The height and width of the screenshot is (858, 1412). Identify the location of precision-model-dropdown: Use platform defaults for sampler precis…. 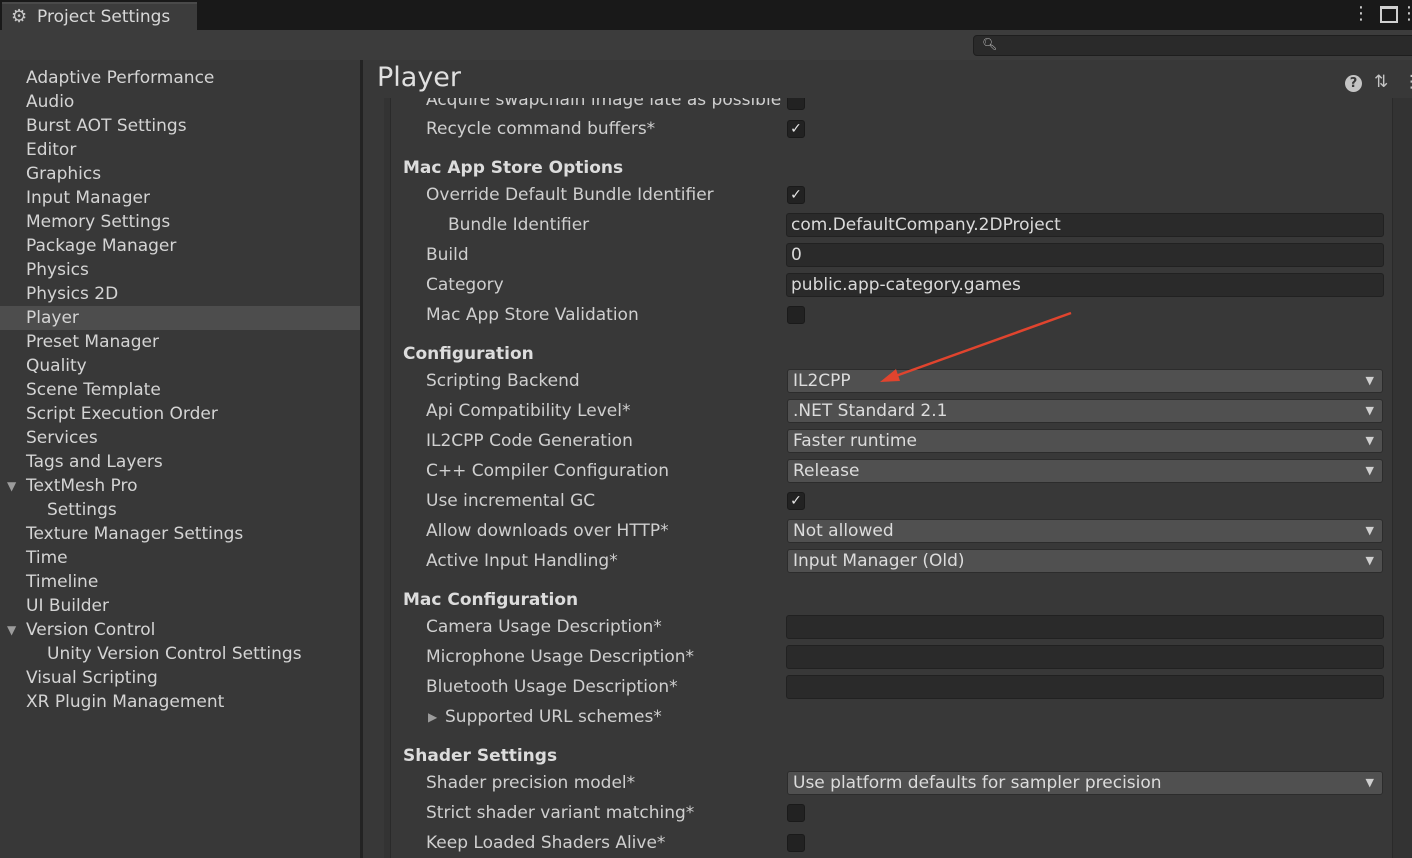
(1085, 783).